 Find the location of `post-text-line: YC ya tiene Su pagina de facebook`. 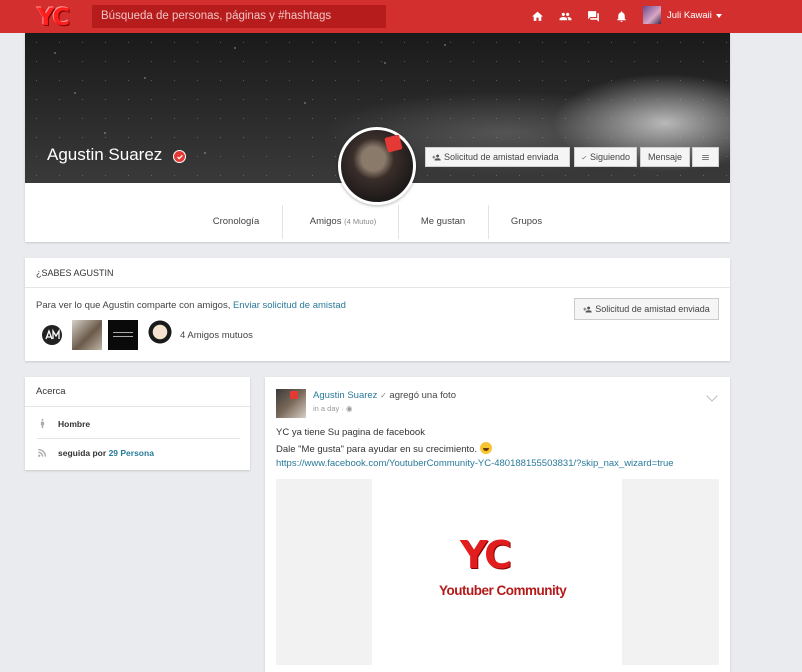

post-text-line: YC ya tiene Su pagina de facebook is located at coordinates (350, 432).